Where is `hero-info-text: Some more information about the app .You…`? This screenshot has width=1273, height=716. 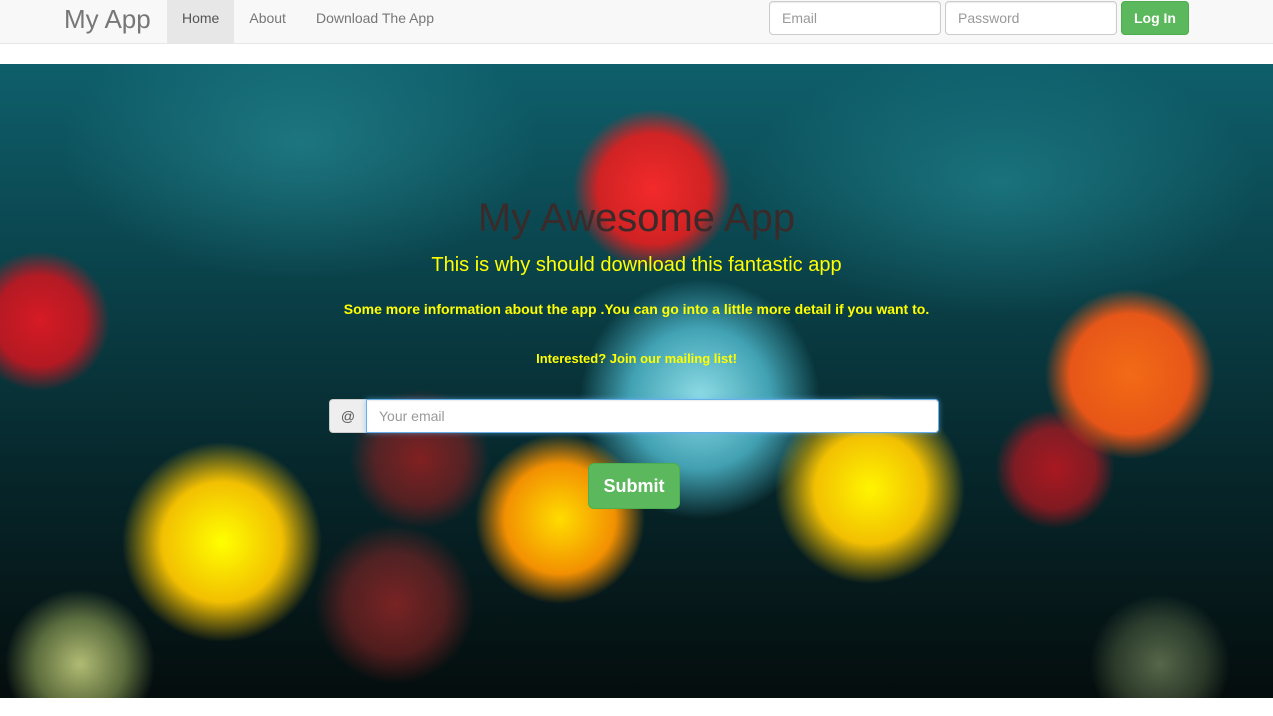
hero-info-text: Some more information about the app .You… is located at coordinates (636, 309).